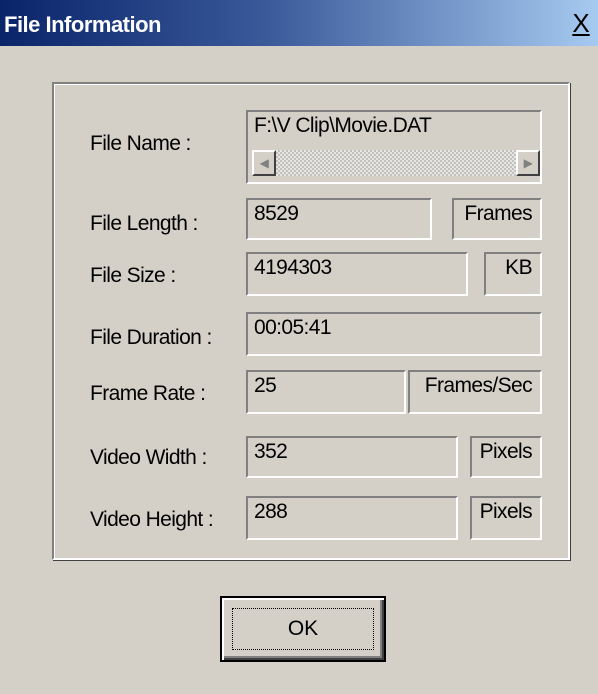 The height and width of the screenshot is (694, 598). I want to click on scroll-right-arrow-icon: ▶, so click(528, 163).